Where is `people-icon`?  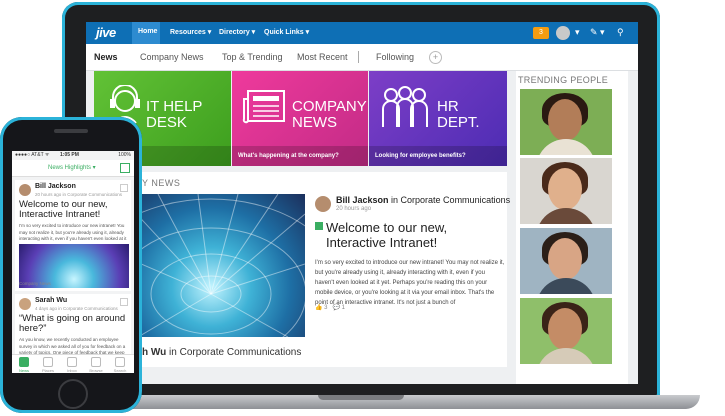 people-icon is located at coordinates (405, 106).